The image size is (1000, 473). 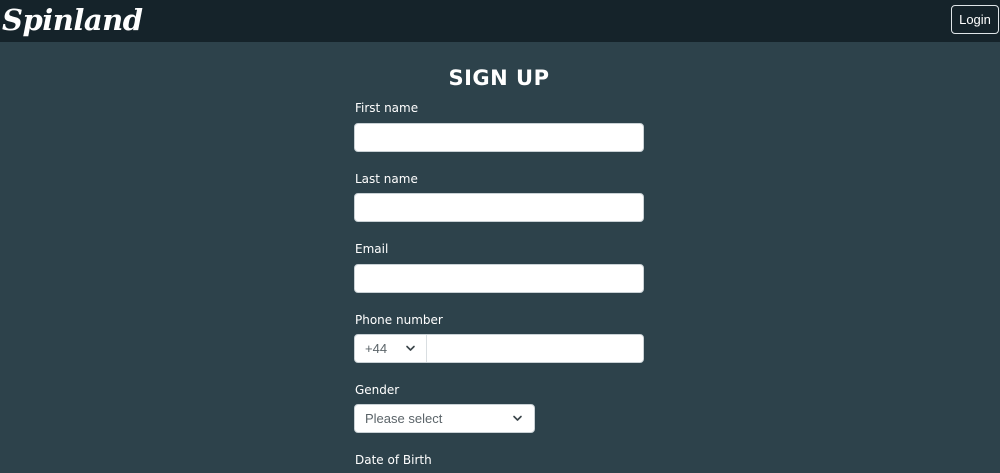 What do you see at coordinates (376, 348) in the screenshot?
I see `country-code-value: +44` at bounding box center [376, 348].